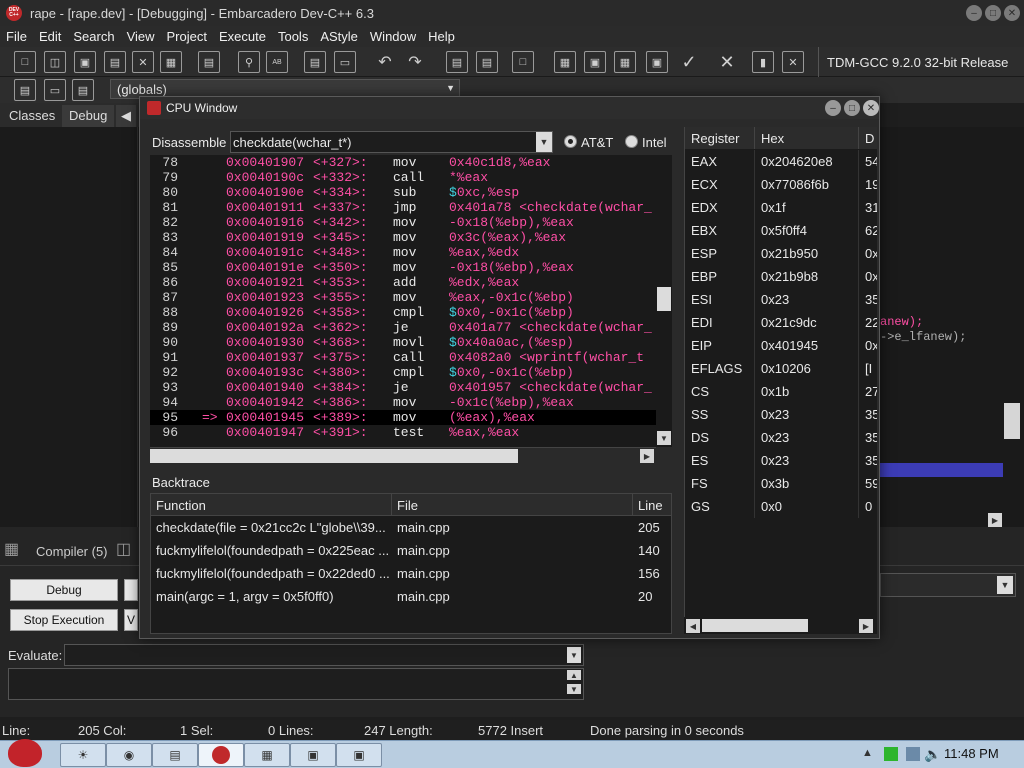  Describe the element at coordinates (913, 62) in the screenshot. I see `compiler-selector: TDM-GCC 9.2.0 32-bit Release` at that location.